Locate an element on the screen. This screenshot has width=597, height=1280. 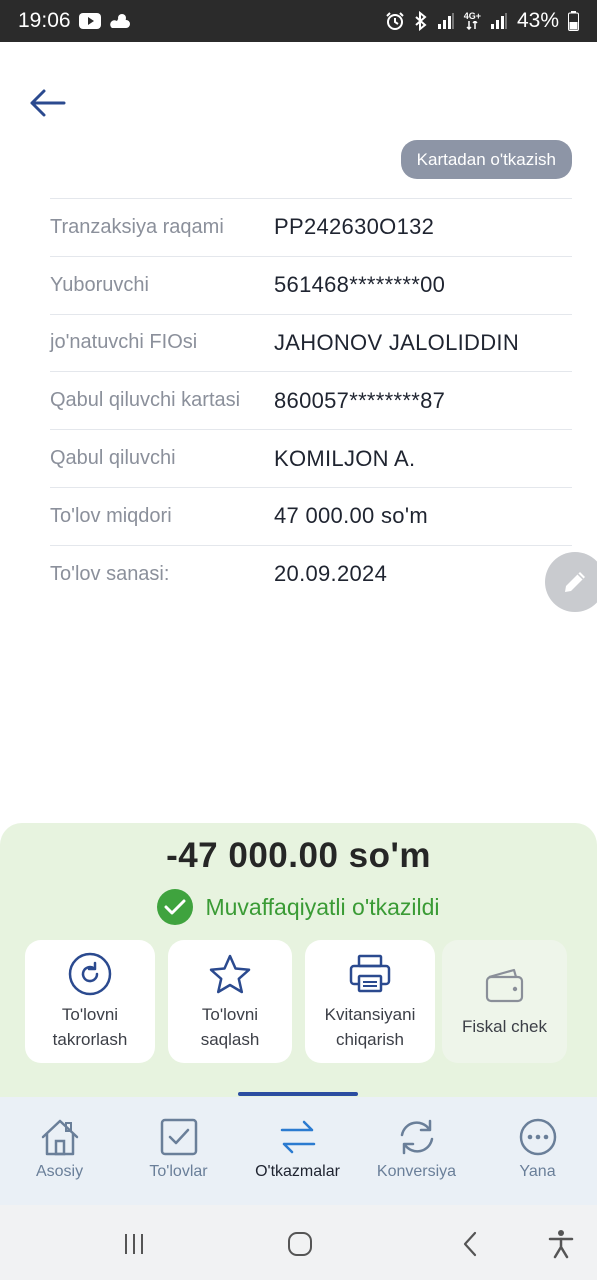
action-label: Kvitansiyani chiqarish is located at coordinates (370, 1027).